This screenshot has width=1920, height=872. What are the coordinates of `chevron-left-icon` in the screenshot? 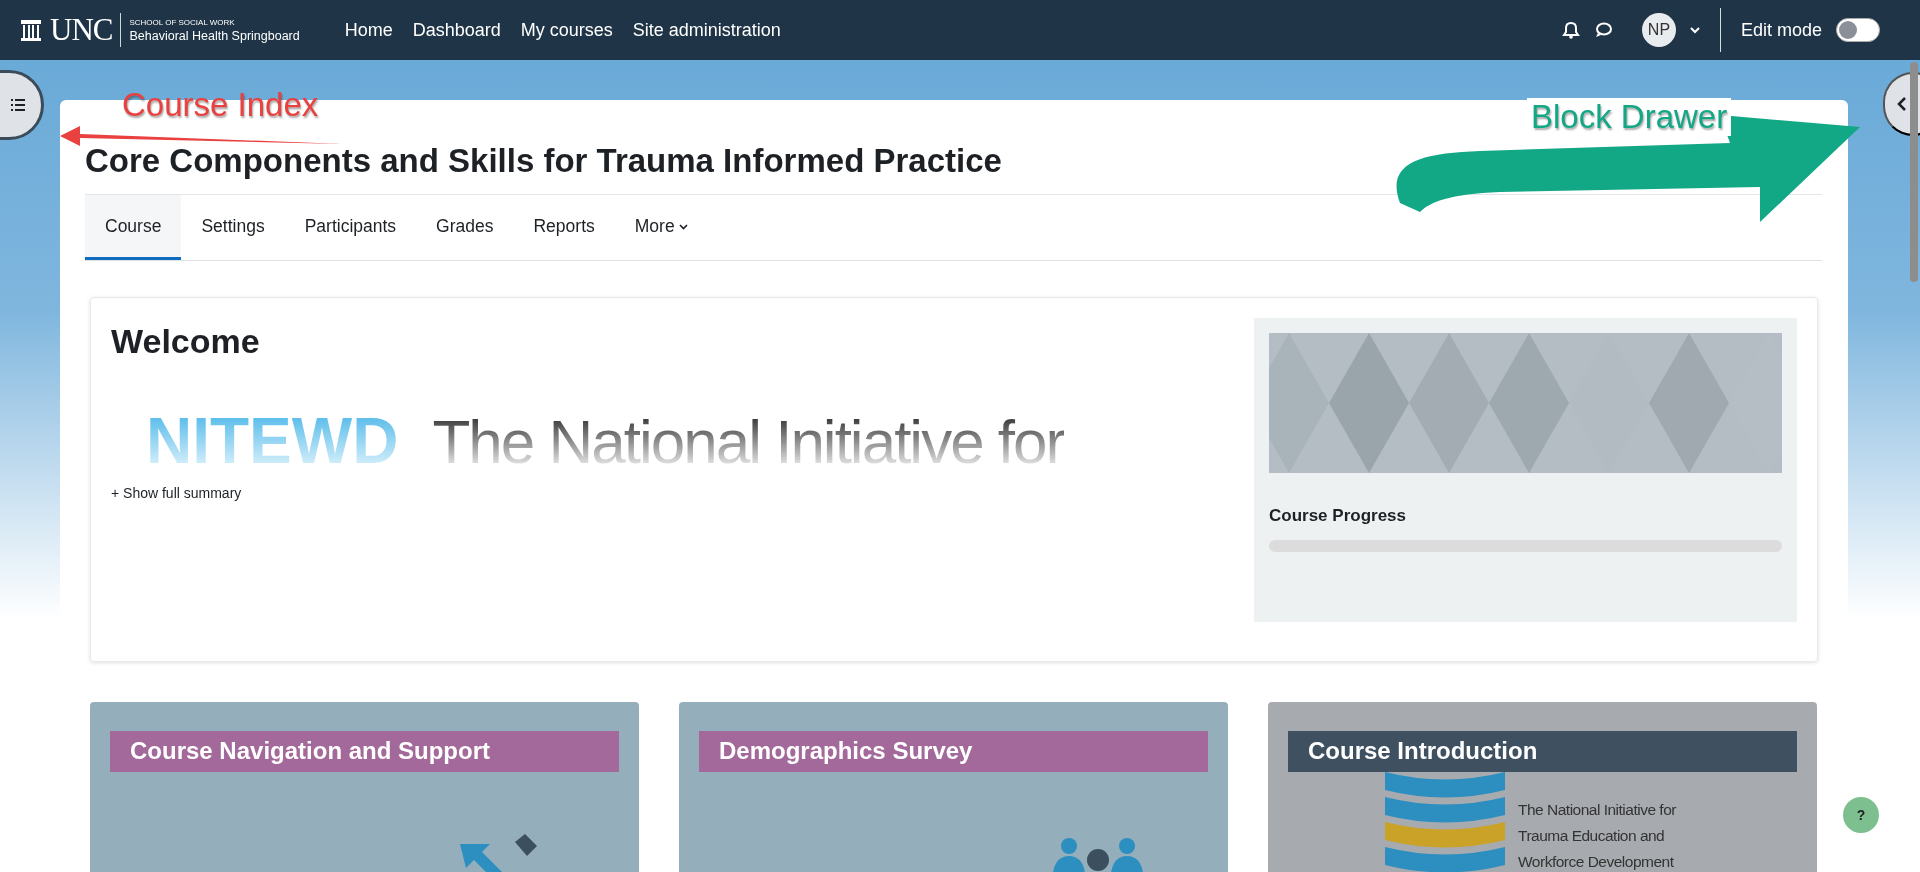 It's located at (1902, 104).